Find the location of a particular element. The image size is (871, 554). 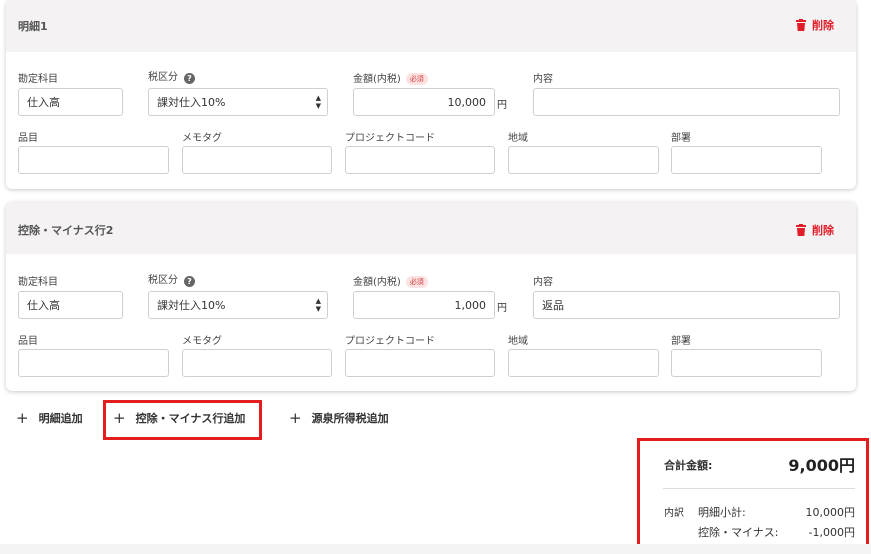

subtotal-label: 明細小計: is located at coordinates (722, 512).